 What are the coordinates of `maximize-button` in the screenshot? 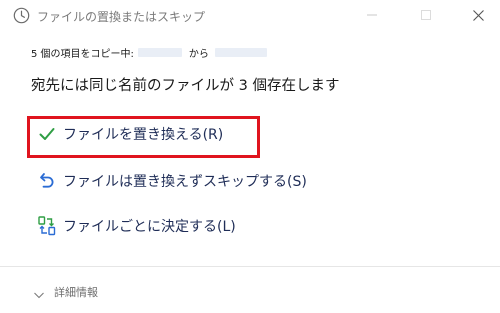 It's located at (426, 15).